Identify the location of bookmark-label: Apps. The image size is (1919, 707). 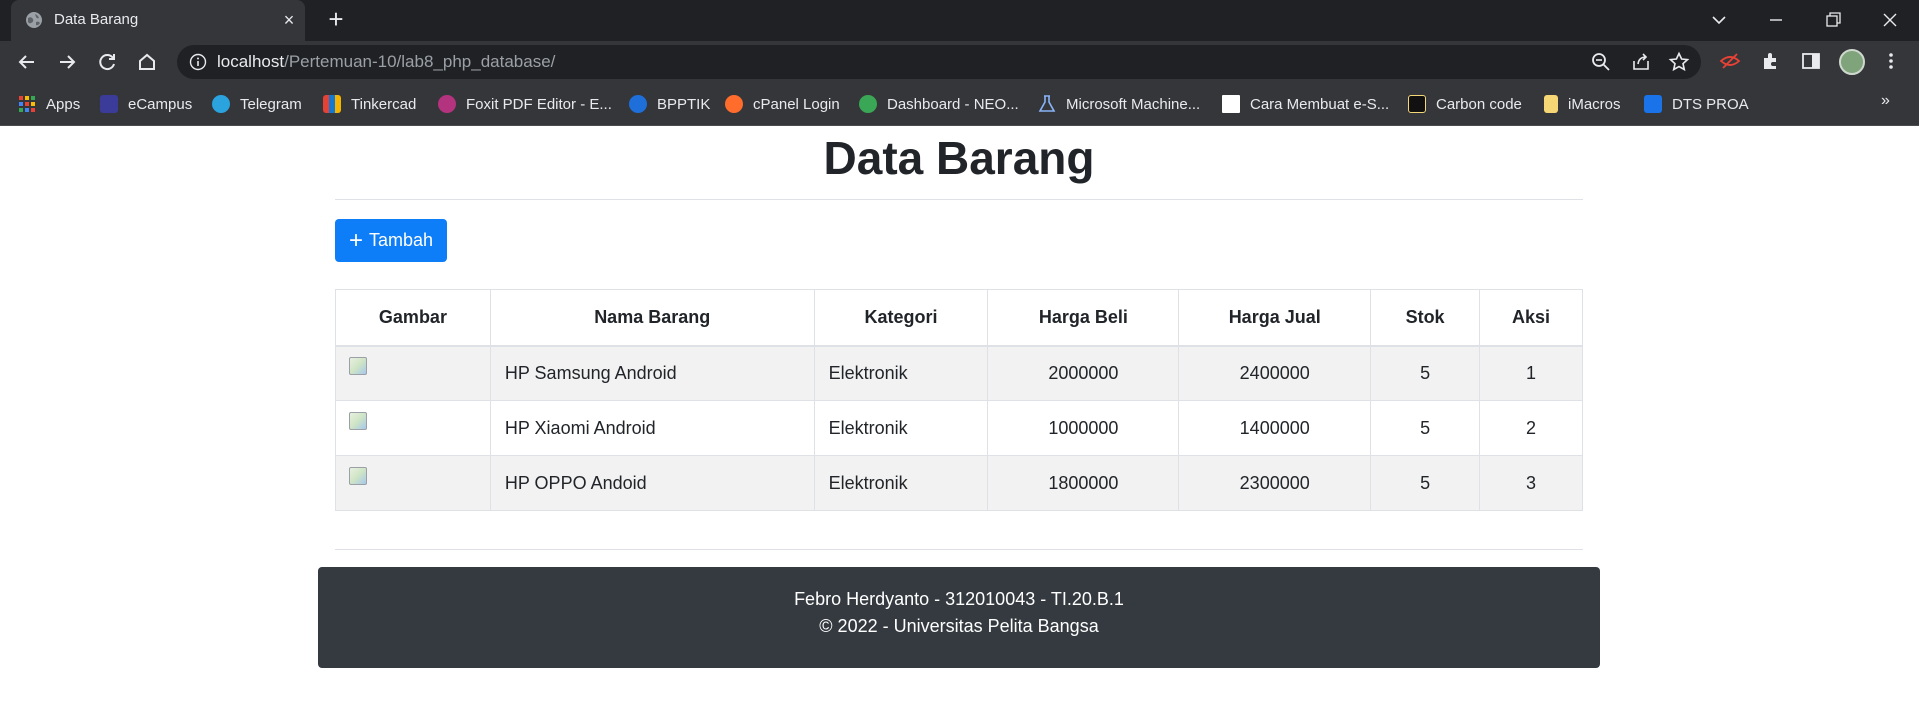
(63, 104).